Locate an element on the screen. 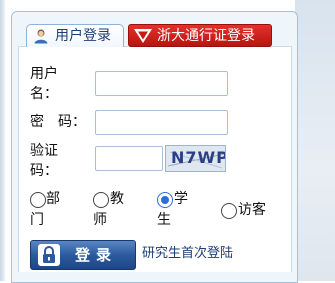  first-login-link: 研究生首次登陆 is located at coordinates (187, 254).